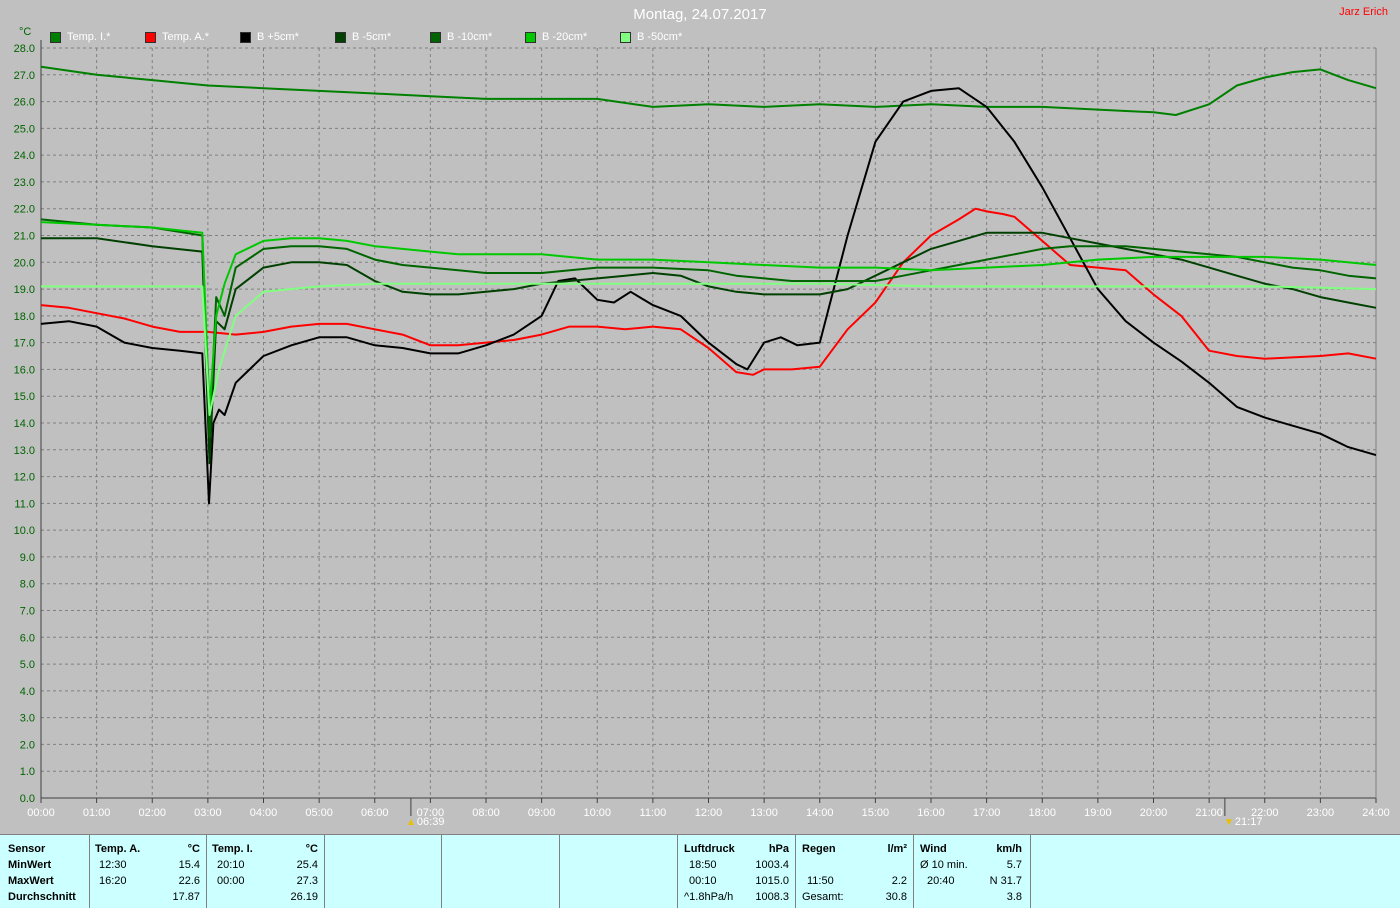 The height and width of the screenshot is (908, 1400). Describe the element at coordinates (876, 813) in the screenshot. I see `x-tick-label: 15:00` at that location.